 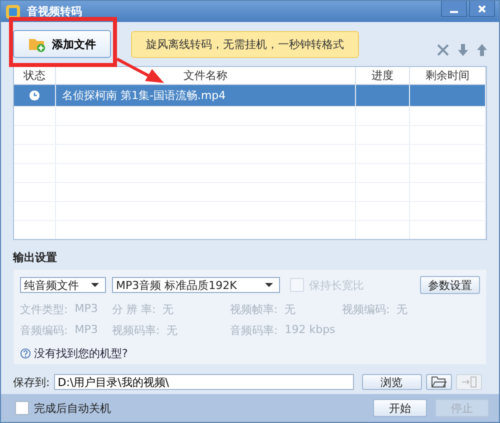 I want to click on minimize-button, so click(x=454, y=9).